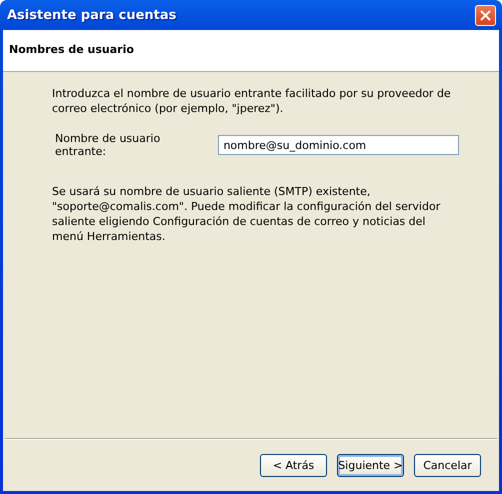 The height and width of the screenshot is (494, 502). Describe the element at coordinates (293, 465) in the screenshot. I see `wizard-button: < Atrás` at that location.